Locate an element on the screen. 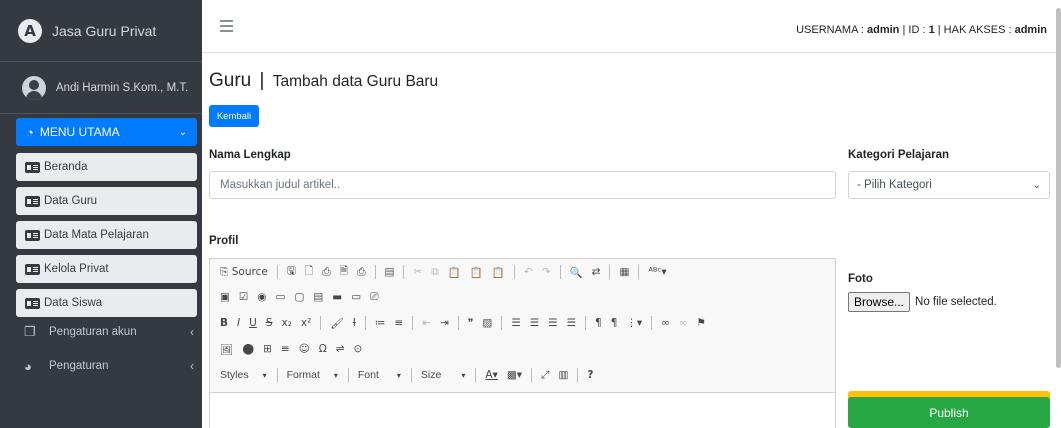  undo-icon: ↶ is located at coordinates (528, 272).